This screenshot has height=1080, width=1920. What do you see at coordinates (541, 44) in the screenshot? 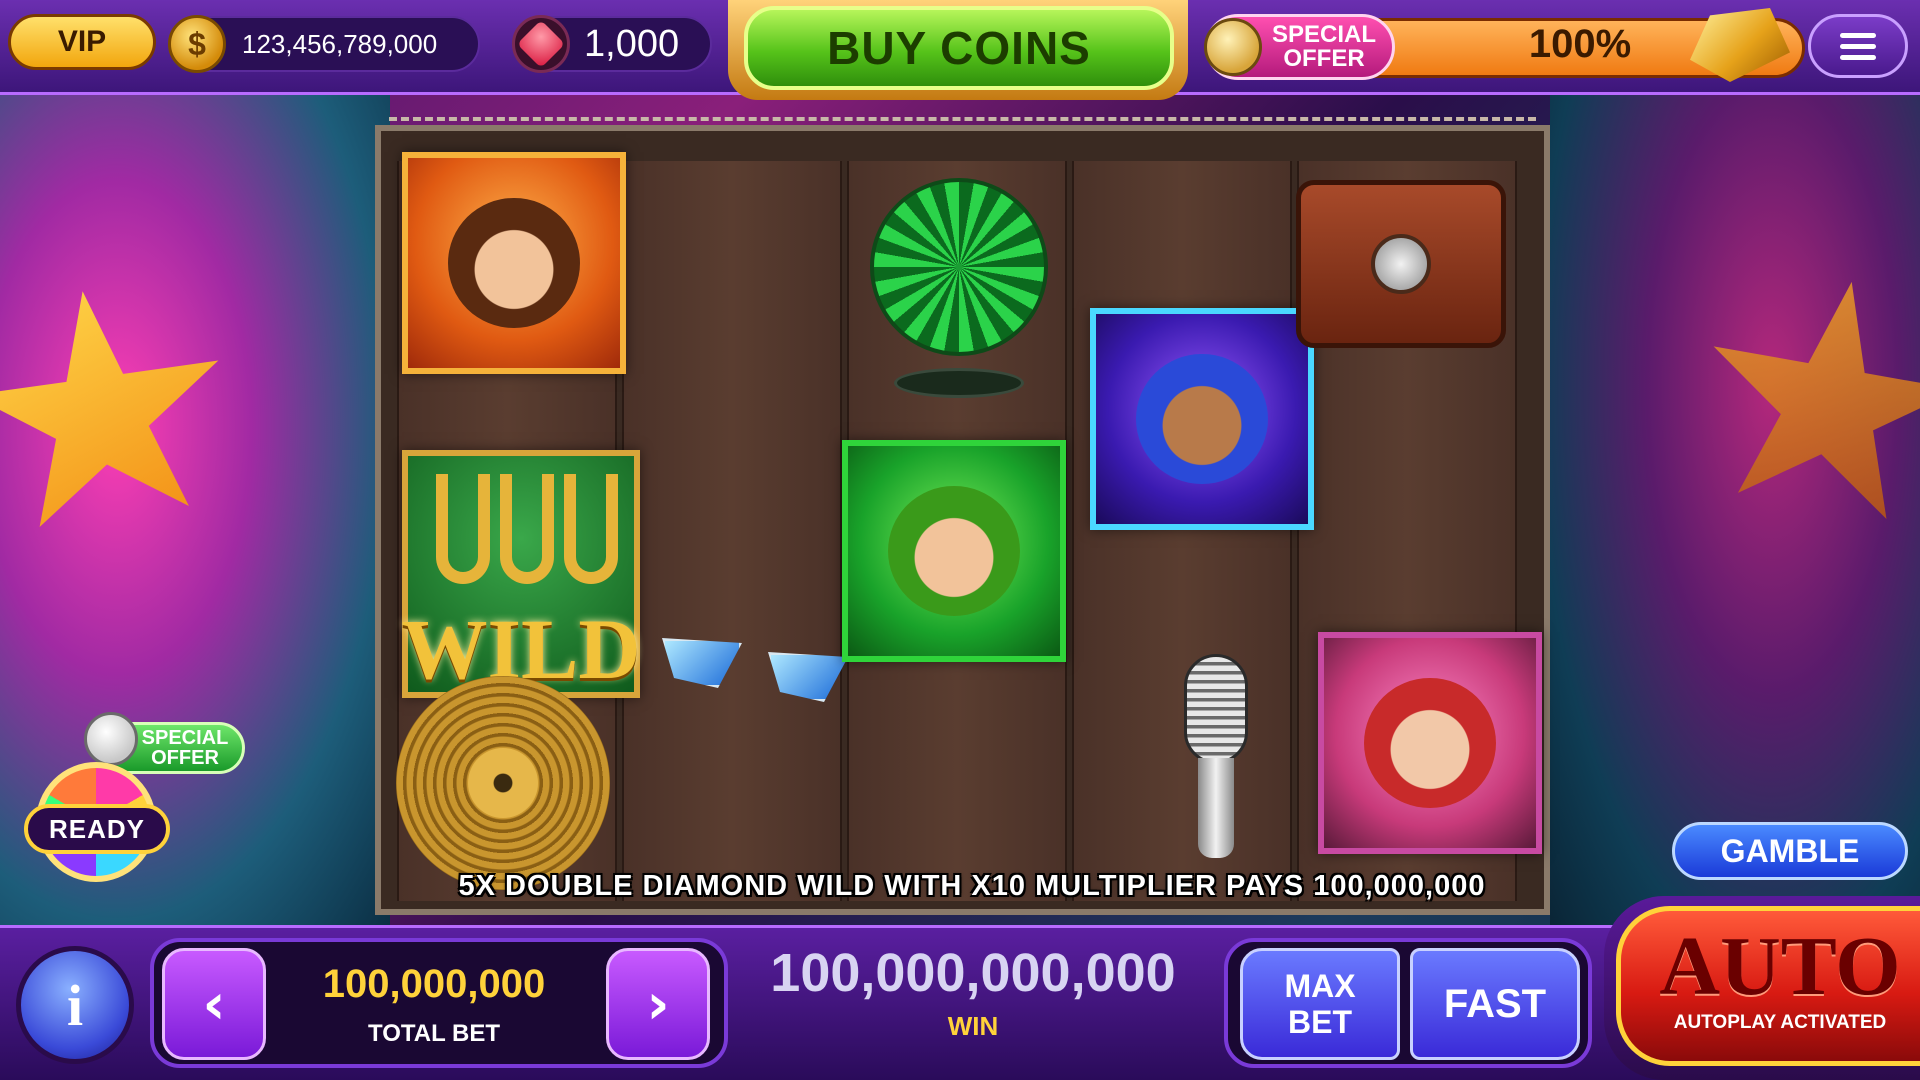
I see `gem-icon` at bounding box center [541, 44].